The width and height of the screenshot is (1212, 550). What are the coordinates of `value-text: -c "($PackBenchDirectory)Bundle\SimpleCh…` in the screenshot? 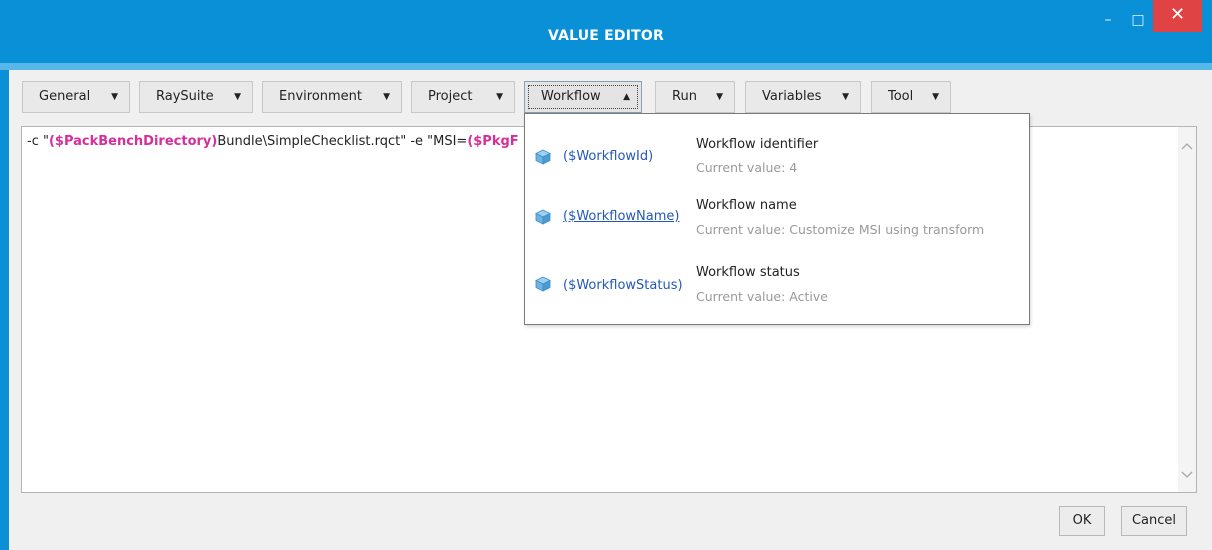 It's located at (273, 141).